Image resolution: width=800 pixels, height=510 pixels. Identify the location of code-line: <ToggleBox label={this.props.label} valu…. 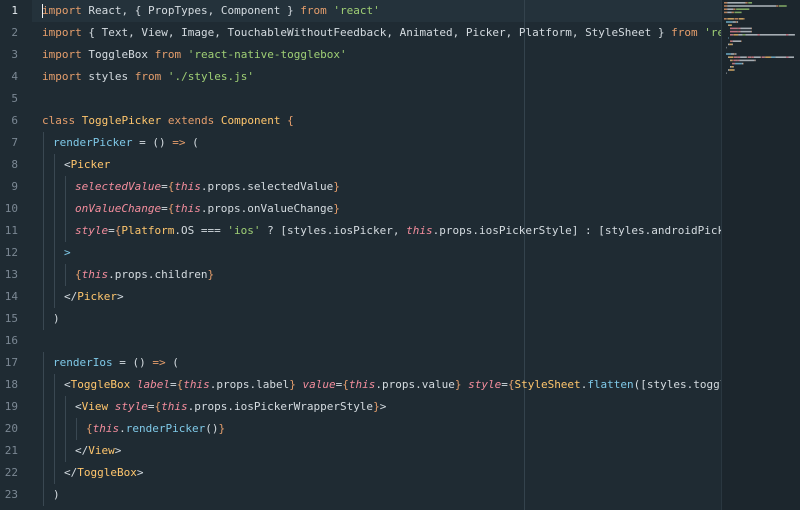
(381, 385).